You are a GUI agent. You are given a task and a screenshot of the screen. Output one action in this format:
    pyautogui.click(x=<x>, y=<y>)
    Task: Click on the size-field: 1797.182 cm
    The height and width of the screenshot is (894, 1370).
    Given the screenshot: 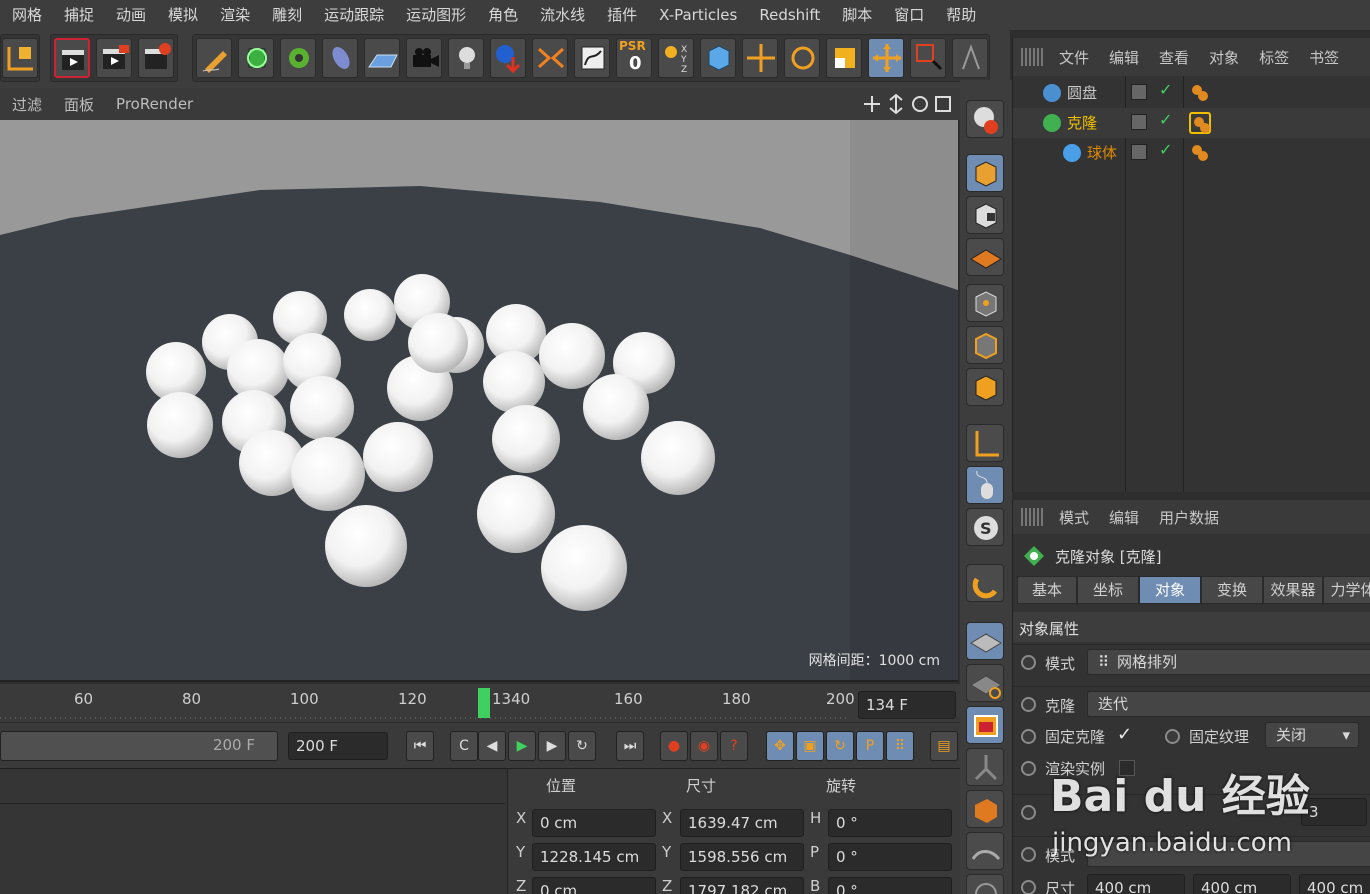 What is the action you would take?
    pyautogui.click(x=742, y=885)
    